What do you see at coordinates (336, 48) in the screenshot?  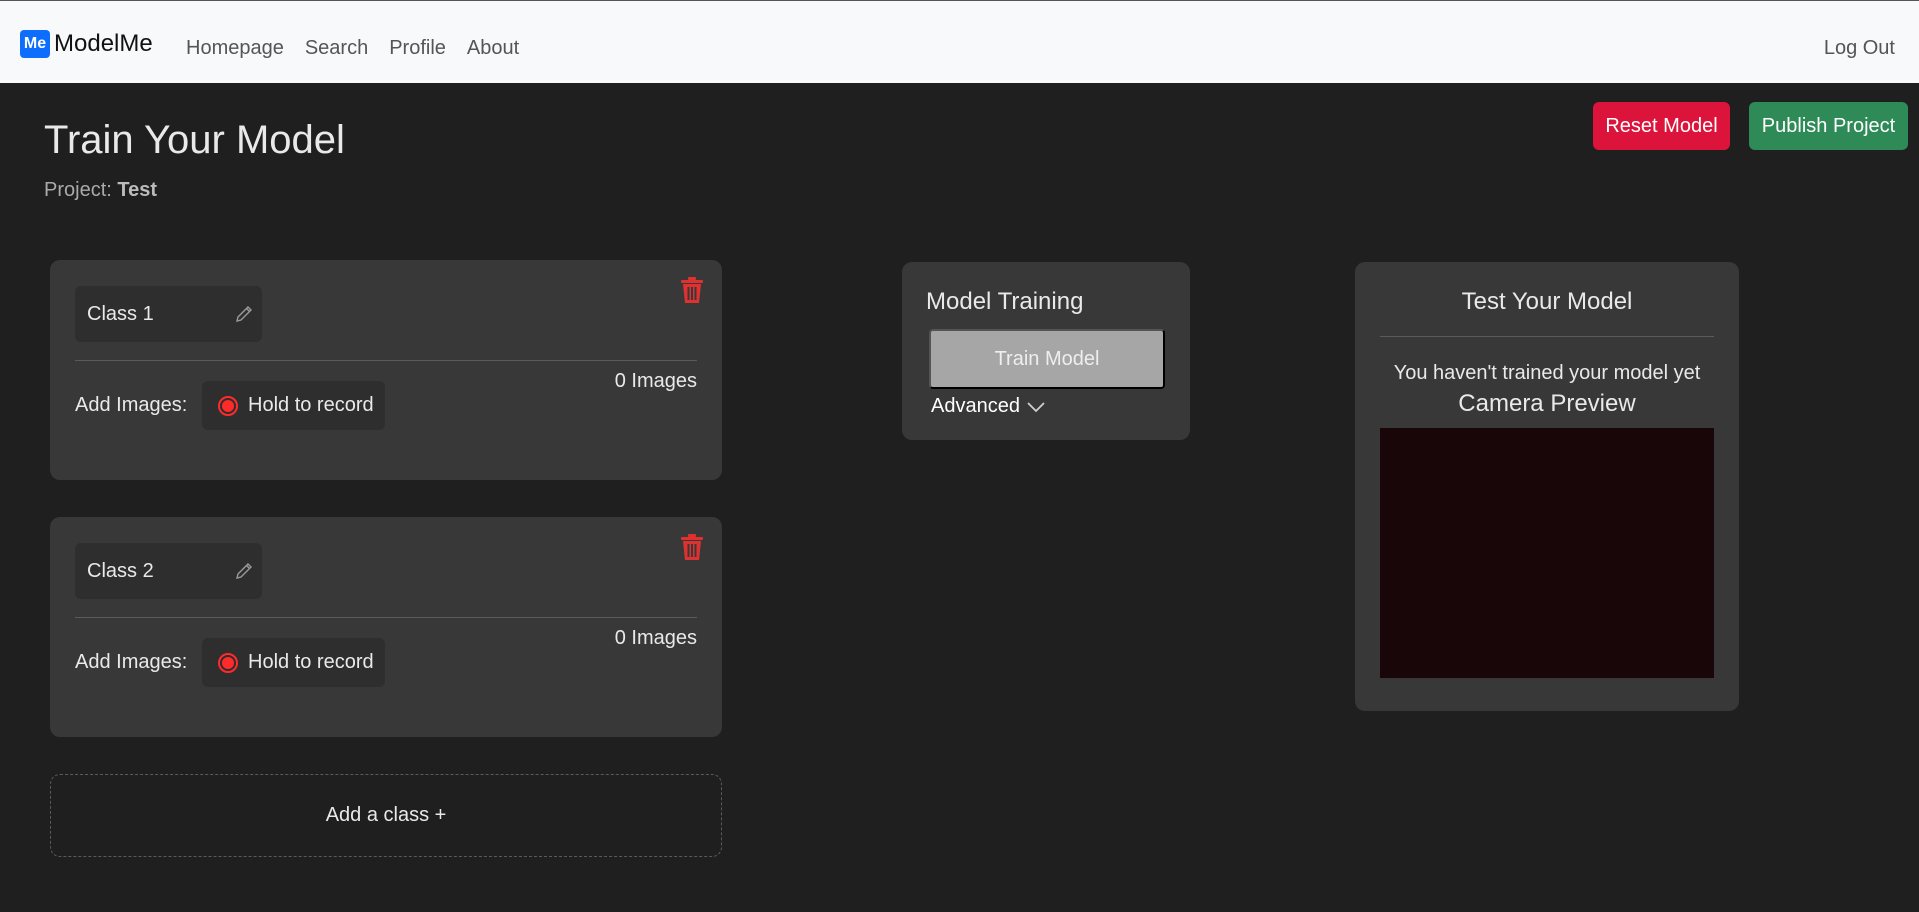 I see `nav-link-search: Search` at bounding box center [336, 48].